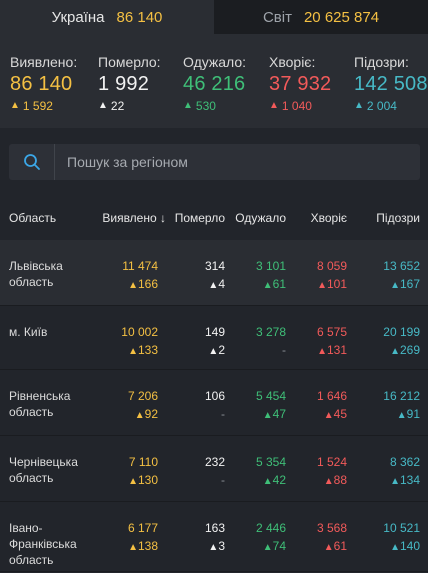 The width and height of the screenshot is (428, 573). I want to click on sick-value: 8 059, so click(331, 266).